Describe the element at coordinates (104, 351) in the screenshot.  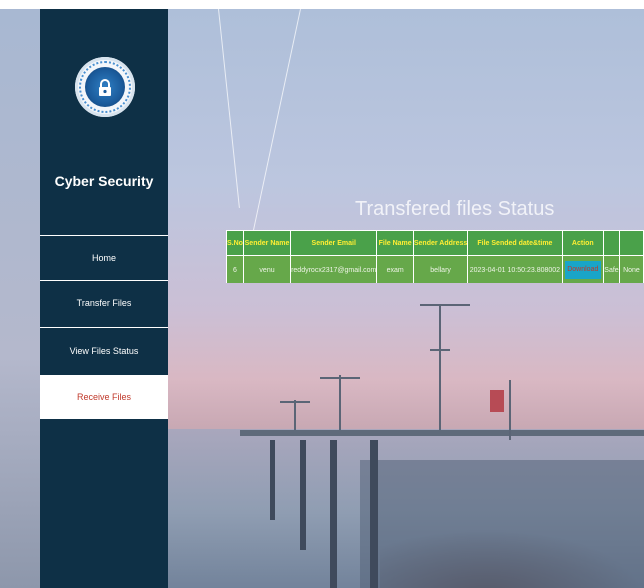
I see `sidebar-item-view-files-status: View Files Status` at that location.